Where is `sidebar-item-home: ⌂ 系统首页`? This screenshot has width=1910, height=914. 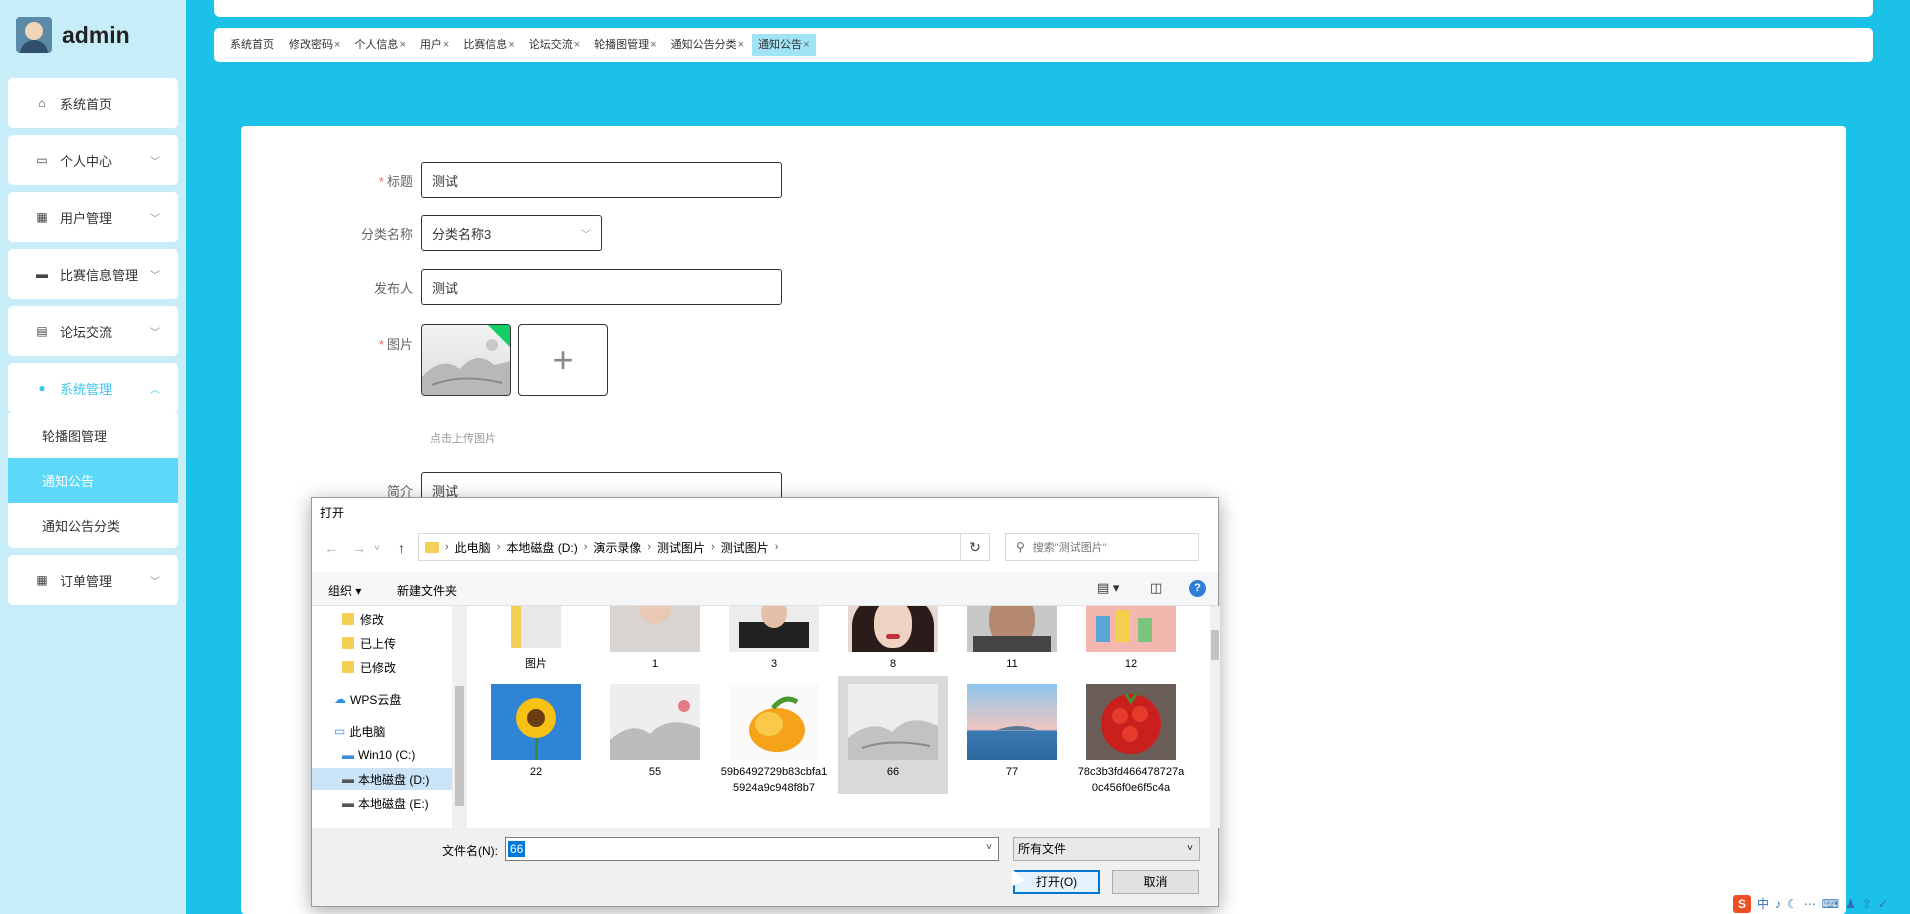 sidebar-item-home: ⌂ 系统首页 is located at coordinates (93, 103).